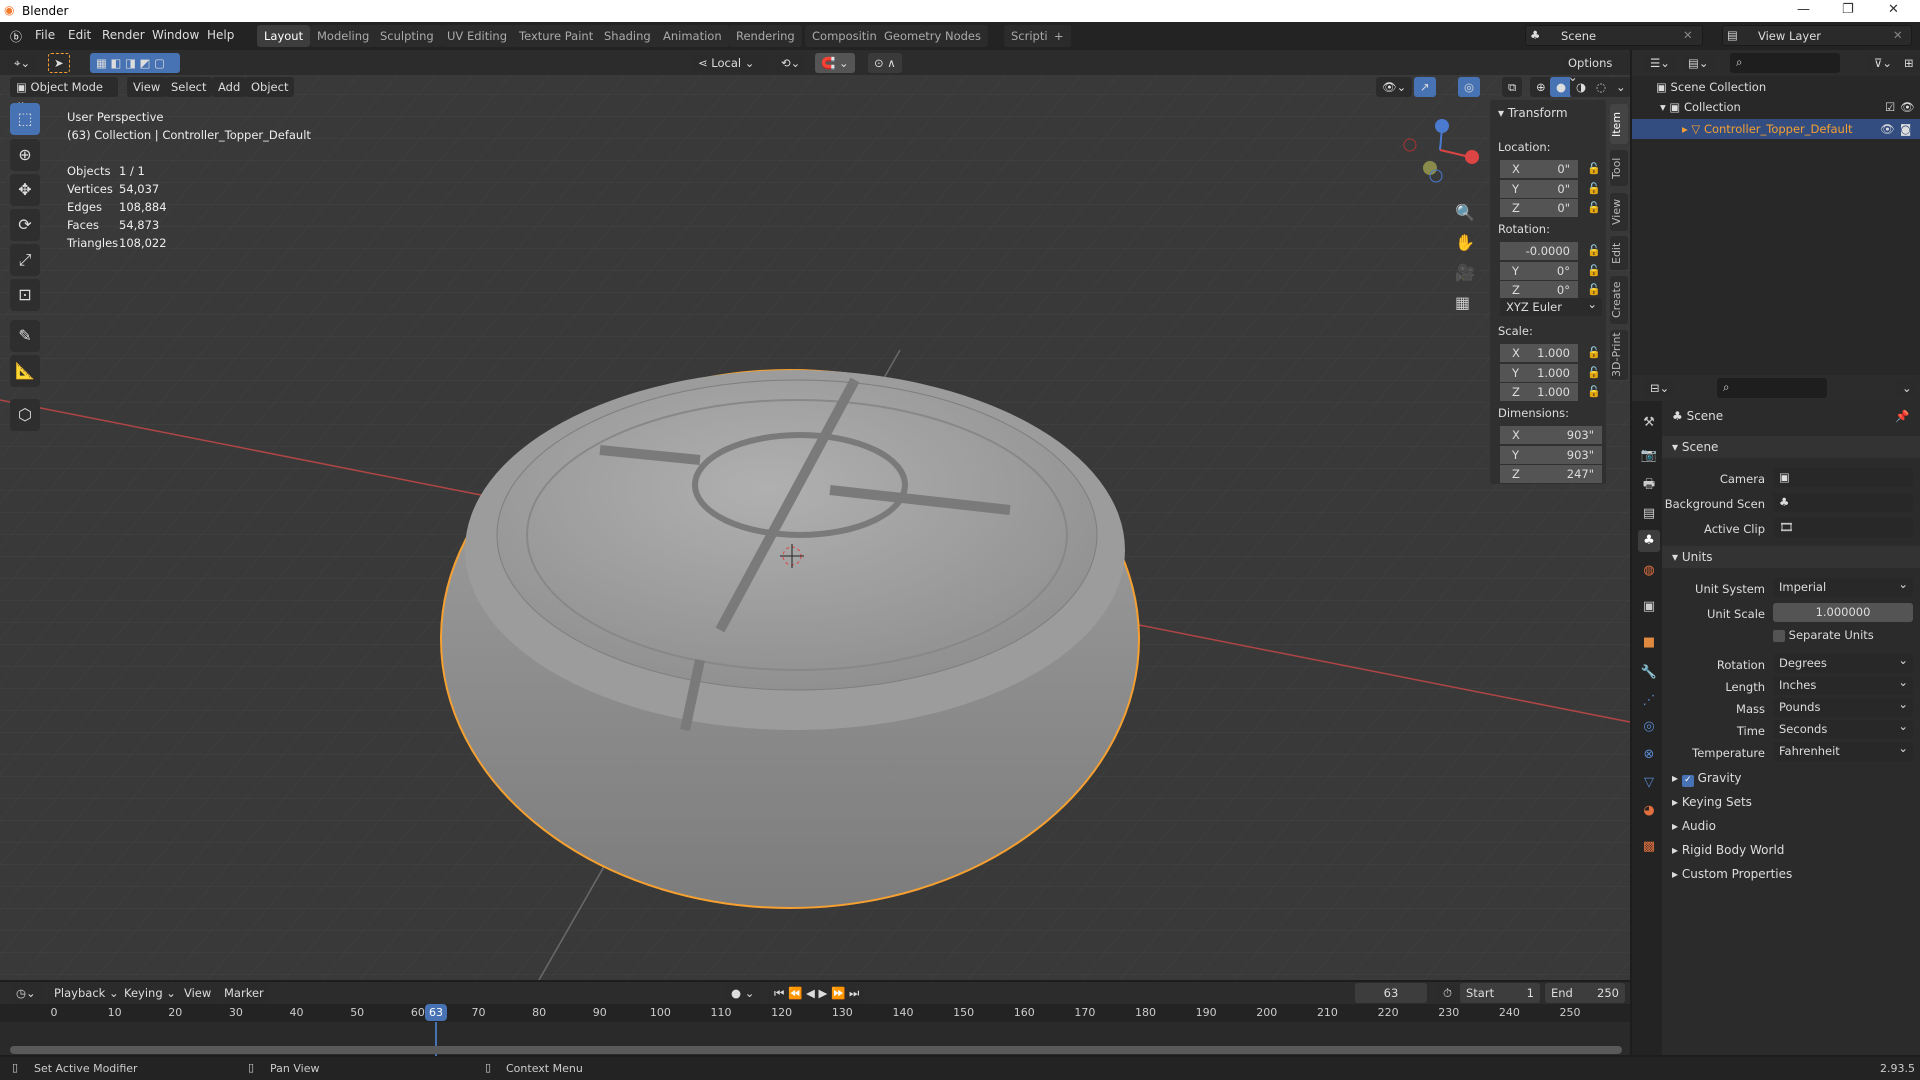  Describe the element at coordinates (1394, 87) in the screenshot. I see `visibility-icon: 👁⌄` at that location.